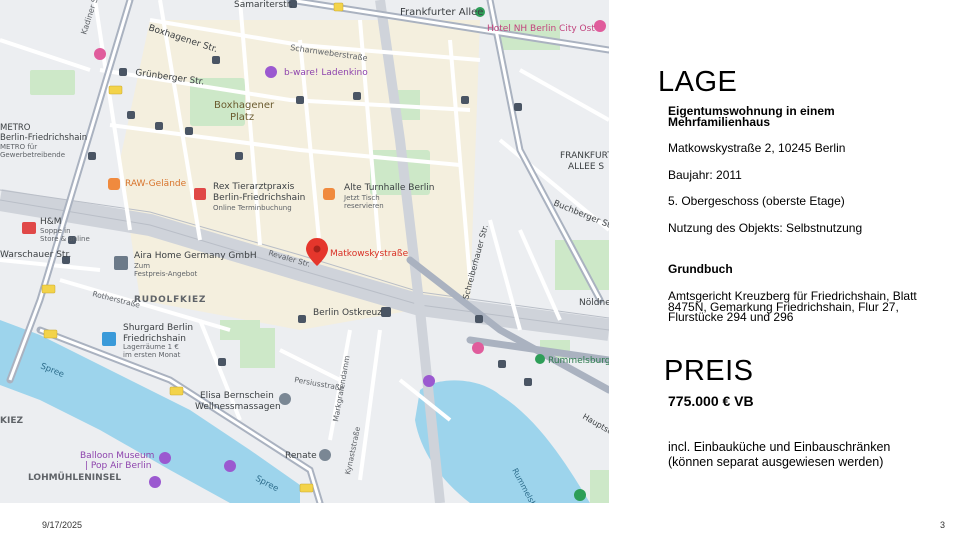  I want to click on grundbuch-heading: Grundbuch, so click(700, 269).